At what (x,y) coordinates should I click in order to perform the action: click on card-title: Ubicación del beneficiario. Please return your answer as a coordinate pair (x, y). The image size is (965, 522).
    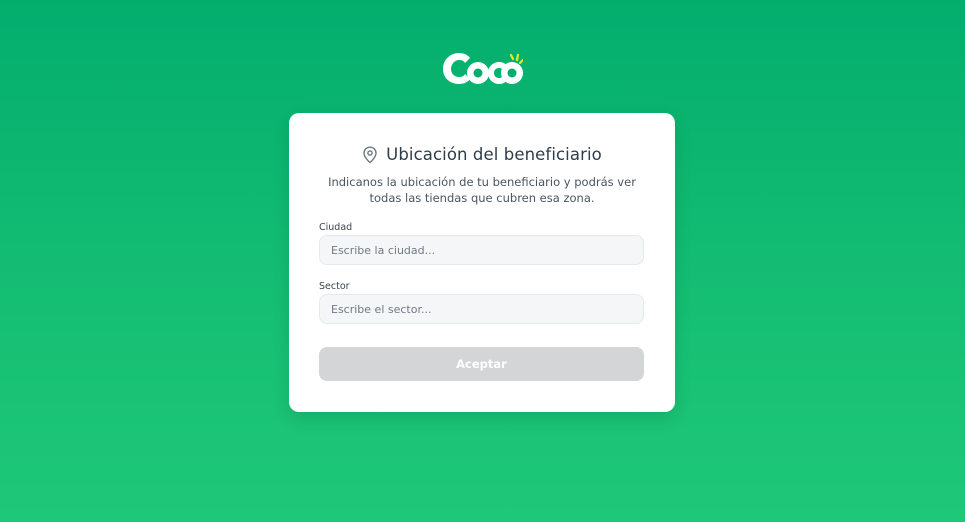
    Looking at the image, I should click on (494, 154).